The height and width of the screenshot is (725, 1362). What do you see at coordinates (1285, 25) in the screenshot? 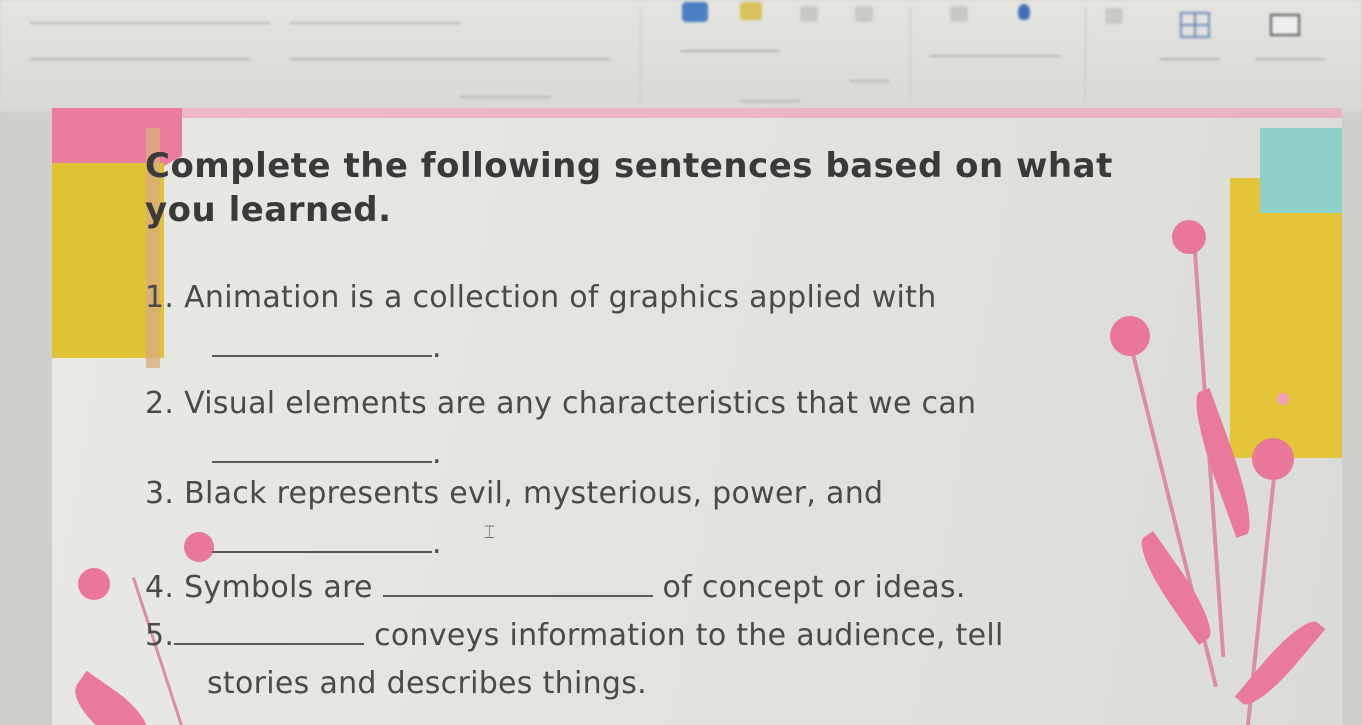
I see `presenter-screen-icon` at bounding box center [1285, 25].